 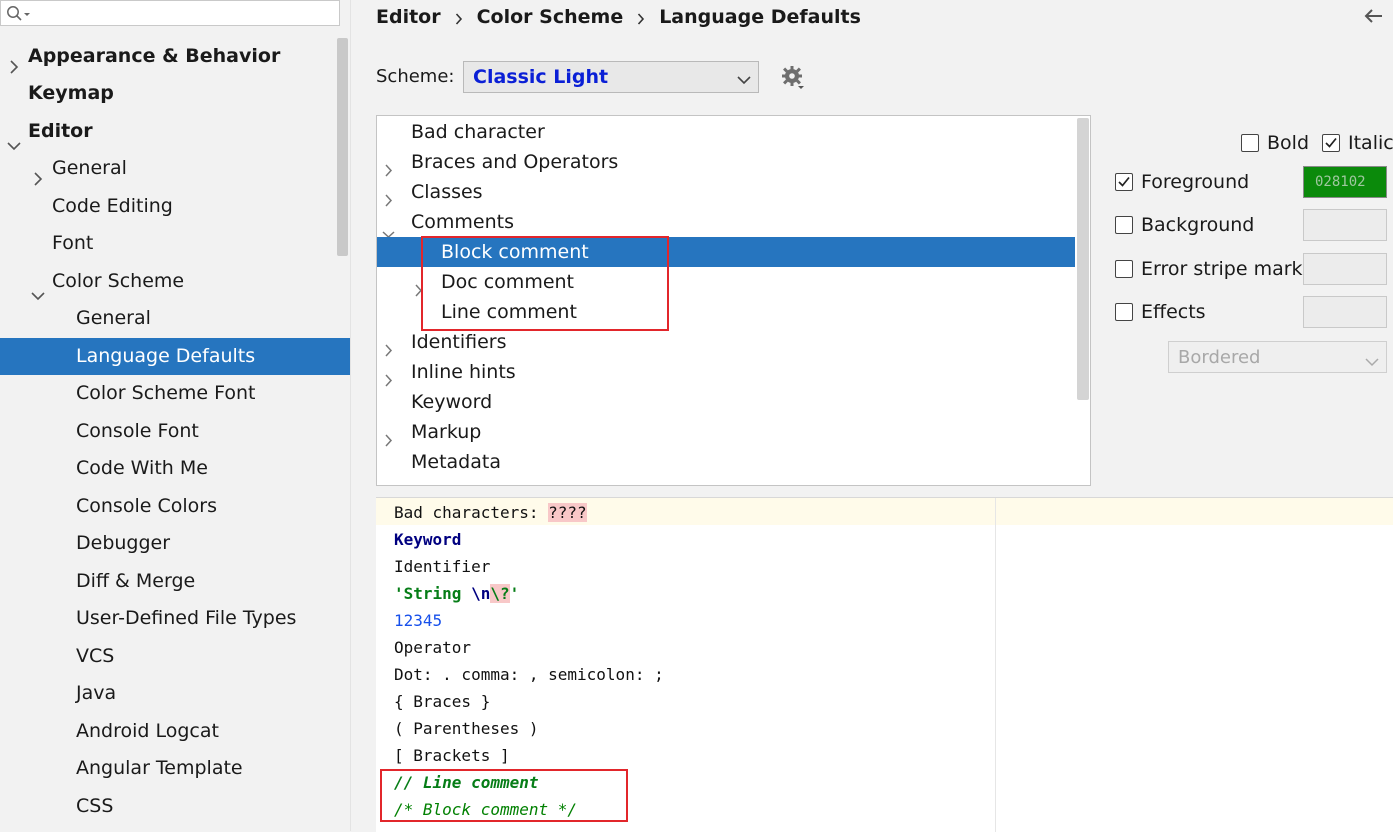 I want to click on effects-color-swatch, so click(x=1345, y=312).